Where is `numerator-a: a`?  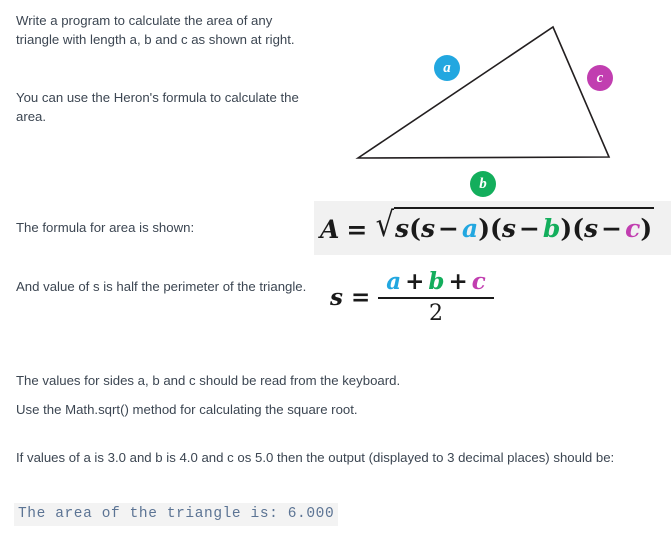 numerator-a: a is located at coordinates (394, 281).